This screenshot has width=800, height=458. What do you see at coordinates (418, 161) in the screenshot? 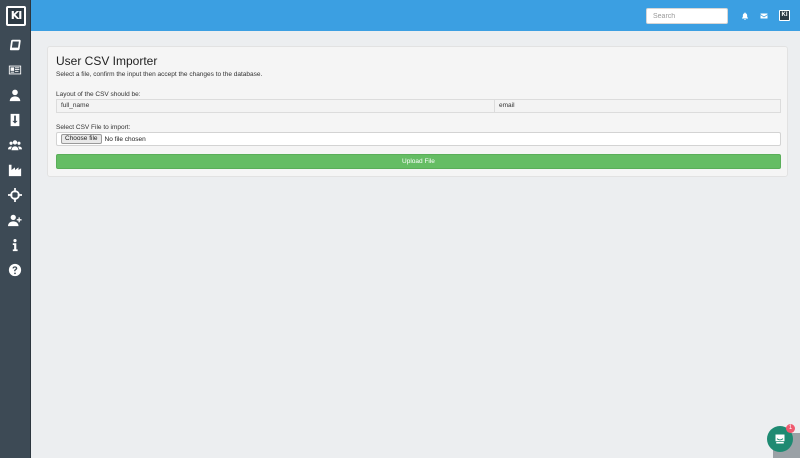
I see `upload-file-button: Upload File` at bounding box center [418, 161].